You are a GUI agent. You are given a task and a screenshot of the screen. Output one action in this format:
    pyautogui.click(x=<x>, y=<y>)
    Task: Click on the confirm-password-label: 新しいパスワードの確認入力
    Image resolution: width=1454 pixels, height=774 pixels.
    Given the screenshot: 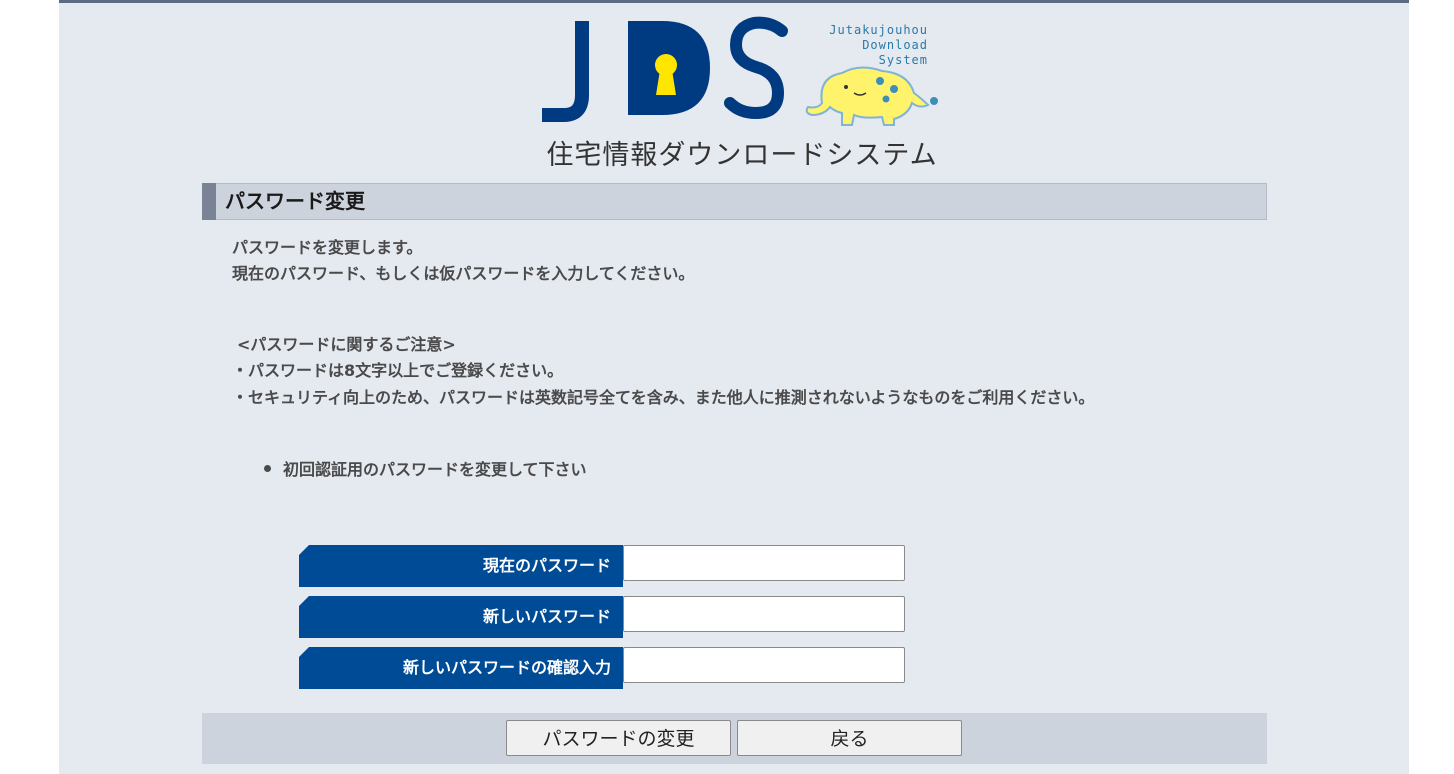 What is the action you would take?
    pyautogui.click(x=461, y=668)
    